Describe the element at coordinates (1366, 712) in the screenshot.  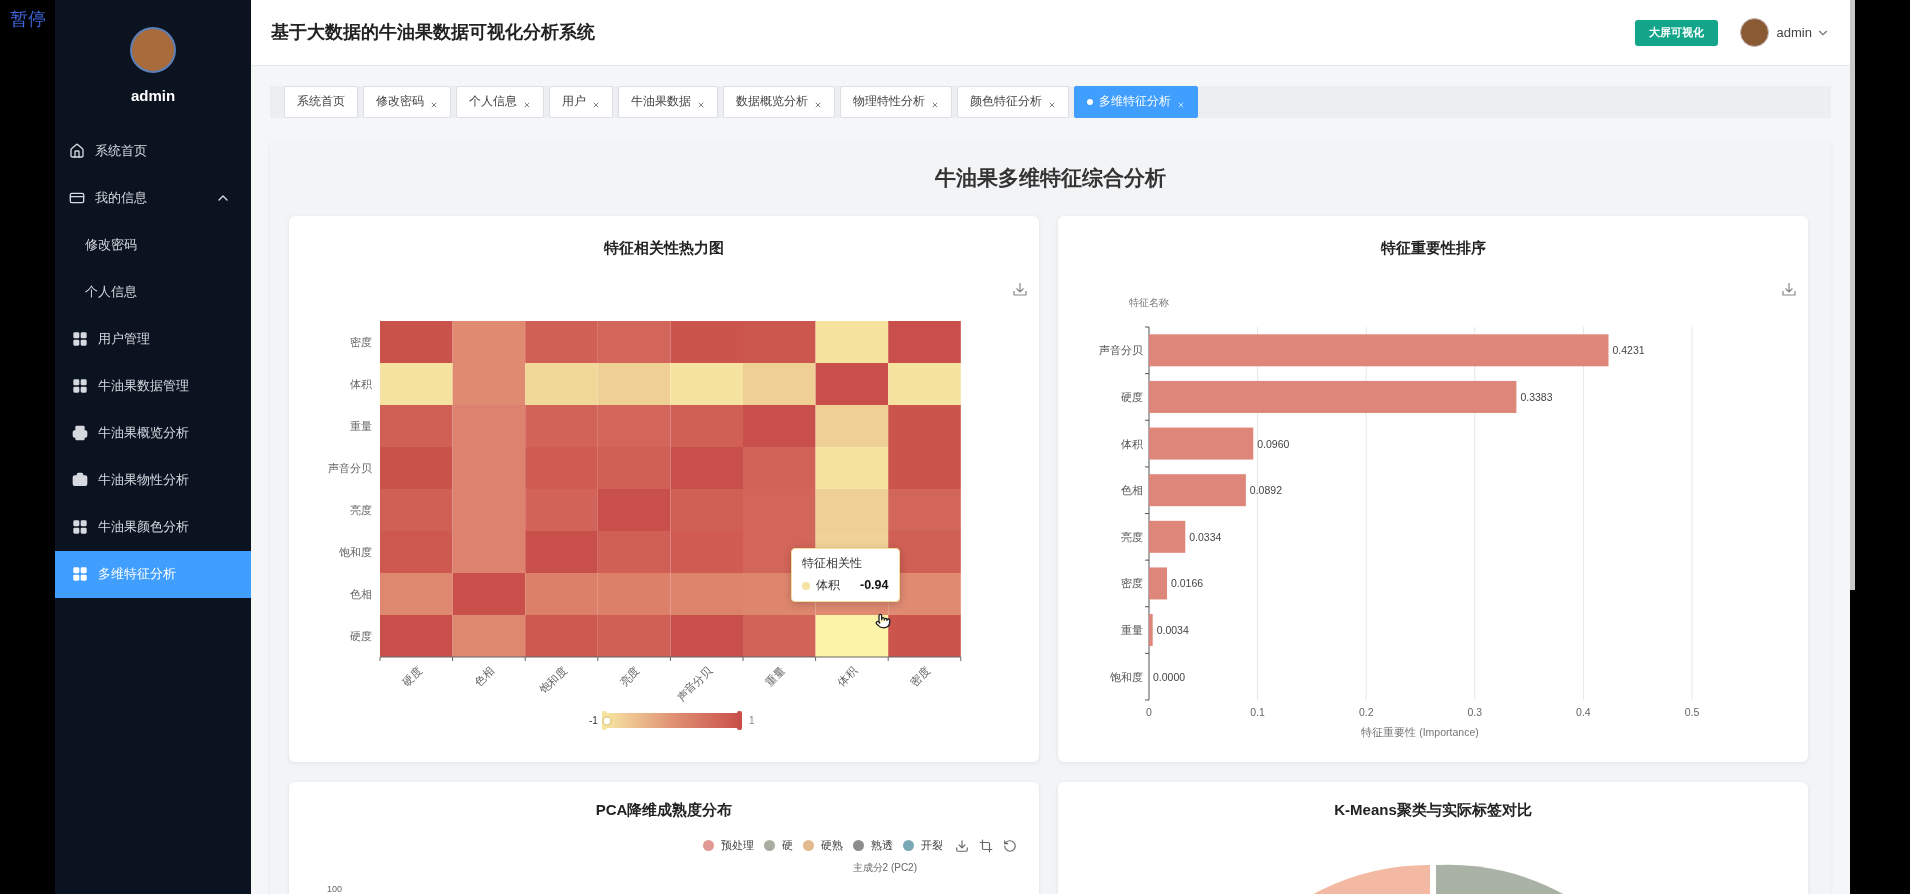
I see `tick-label: 0.2` at that location.